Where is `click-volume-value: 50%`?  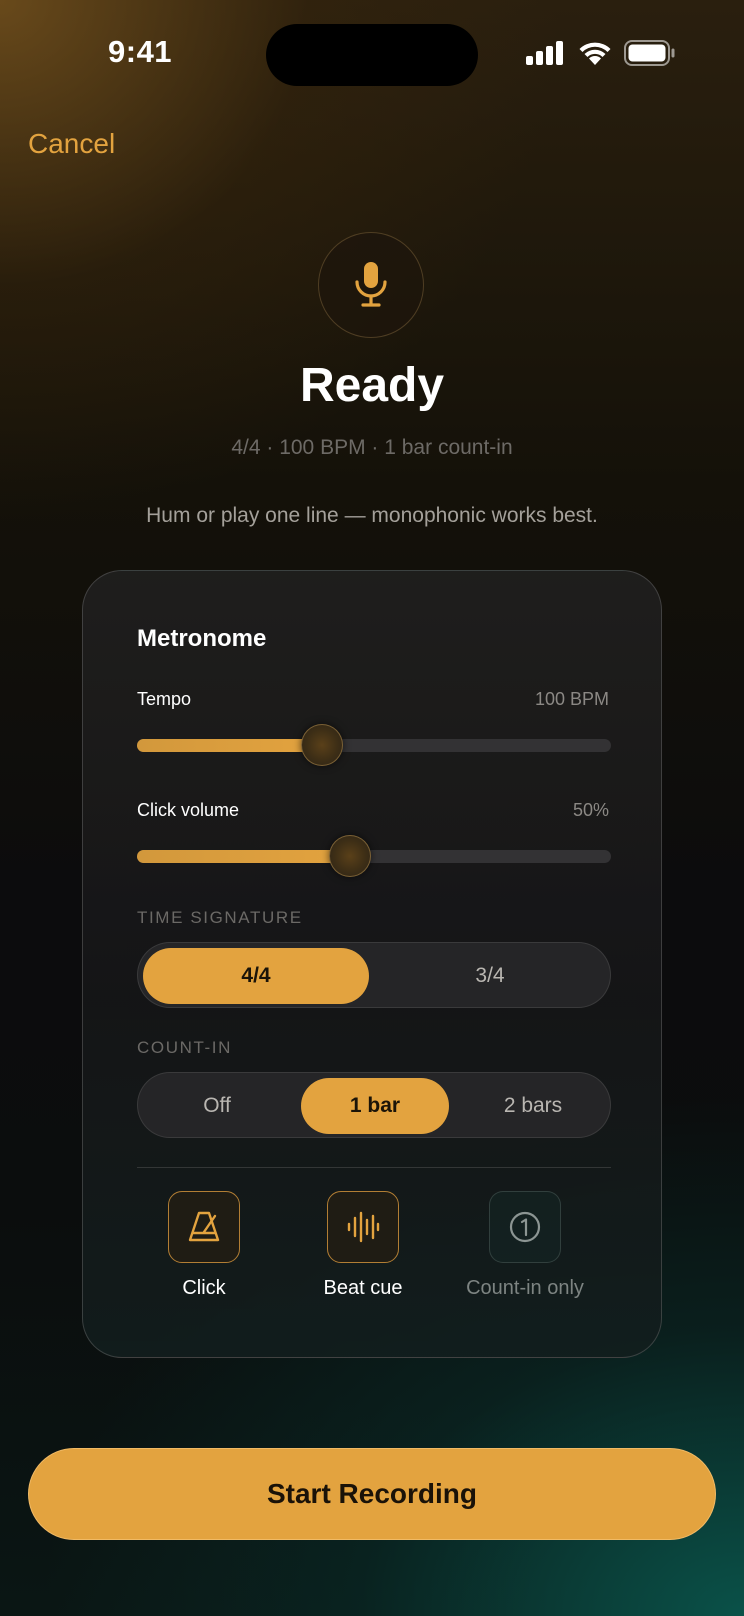 click-volume-value: 50% is located at coordinates (590, 810).